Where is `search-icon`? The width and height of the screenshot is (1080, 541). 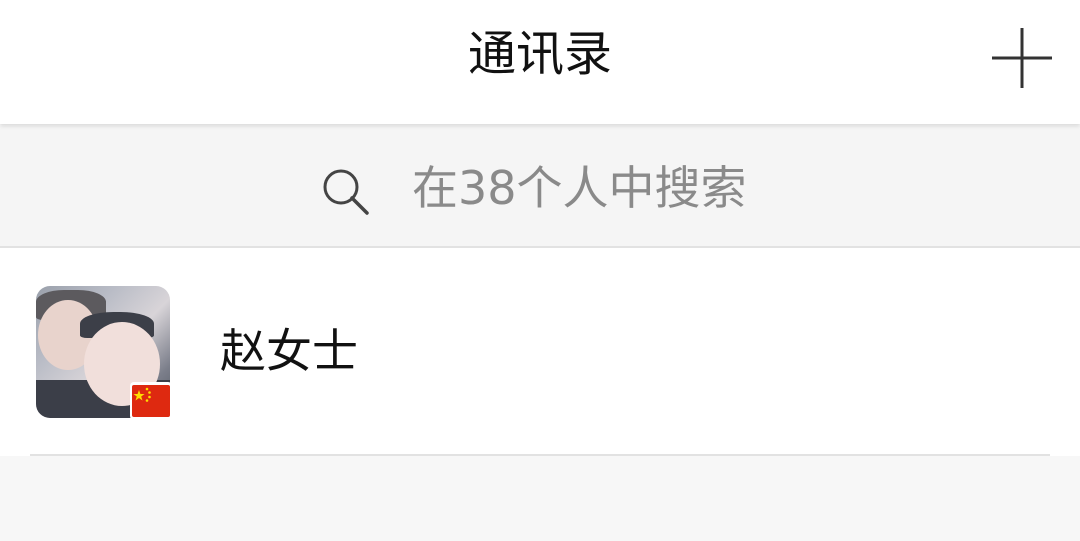 search-icon is located at coordinates (346, 192).